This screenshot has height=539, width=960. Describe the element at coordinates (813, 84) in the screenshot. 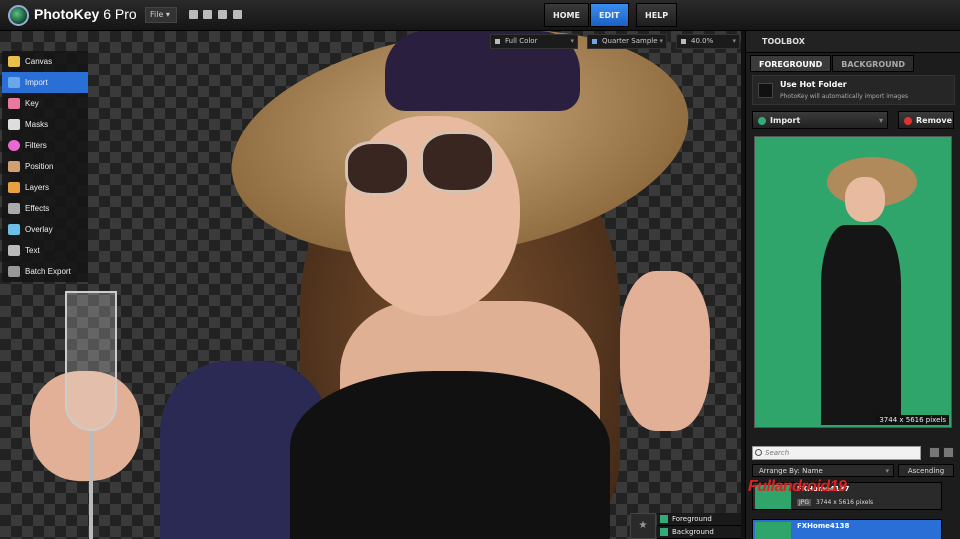

I see `hot-folder-title: Use Hot Folder` at that location.